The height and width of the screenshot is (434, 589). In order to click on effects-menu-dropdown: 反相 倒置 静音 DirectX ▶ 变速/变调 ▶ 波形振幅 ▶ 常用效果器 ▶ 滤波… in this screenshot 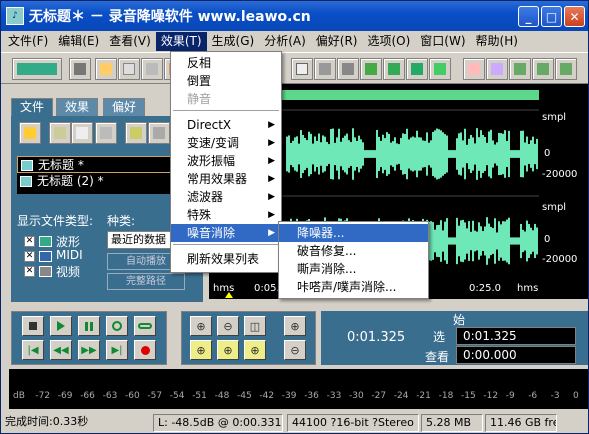, I will do `click(226, 162)`.